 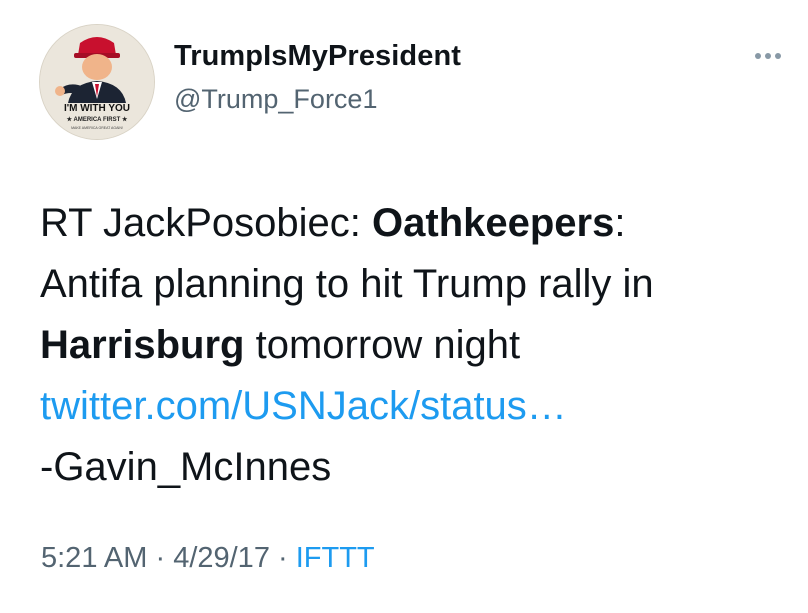 What do you see at coordinates (142, 345) in the screenshot?
I see `bold-location: Harrisburg` at bounding box center [142, 345].